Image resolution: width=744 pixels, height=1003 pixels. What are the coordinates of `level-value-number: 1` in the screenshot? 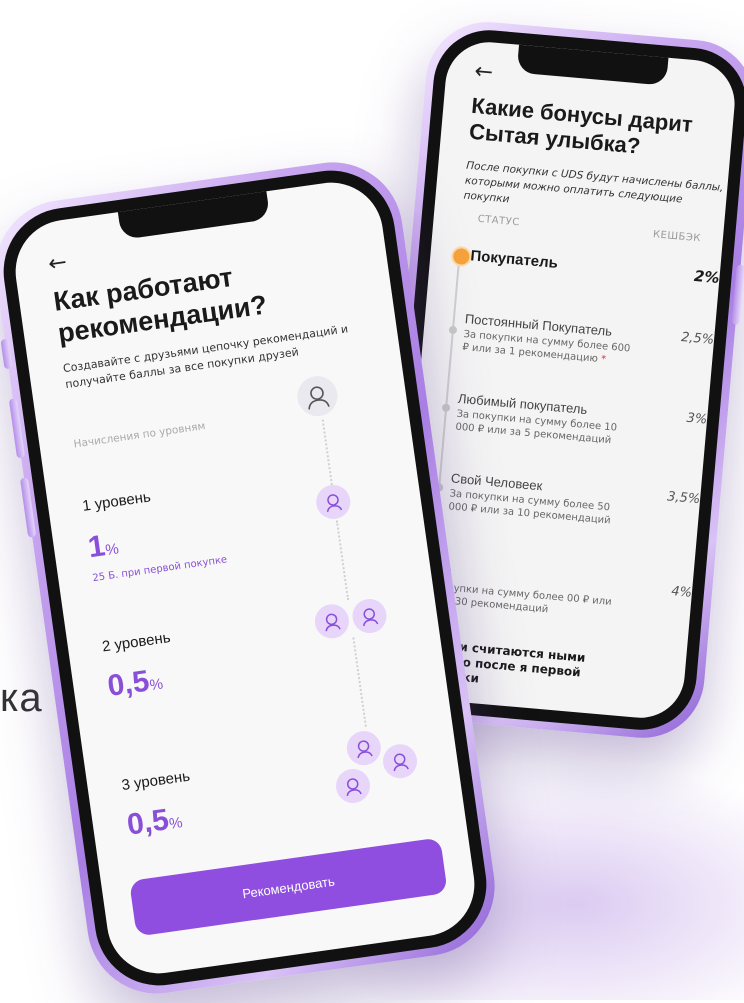 It's located at (97, 547).